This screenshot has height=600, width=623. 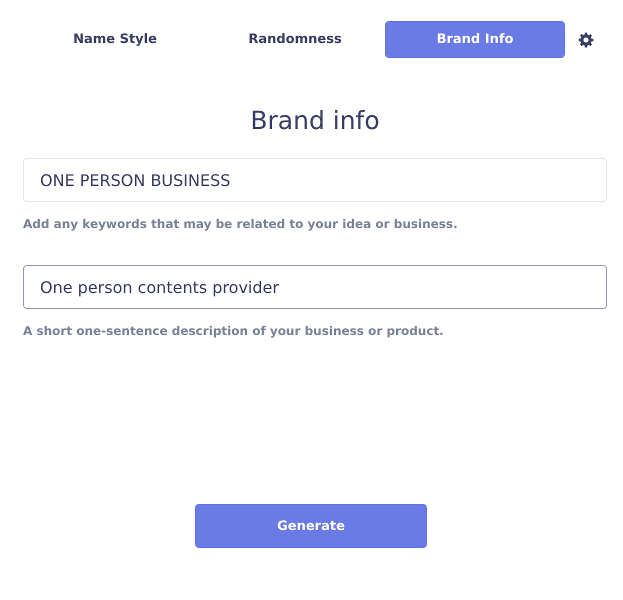 I want to click on tab: Randomness, so click(x=295, y=39).